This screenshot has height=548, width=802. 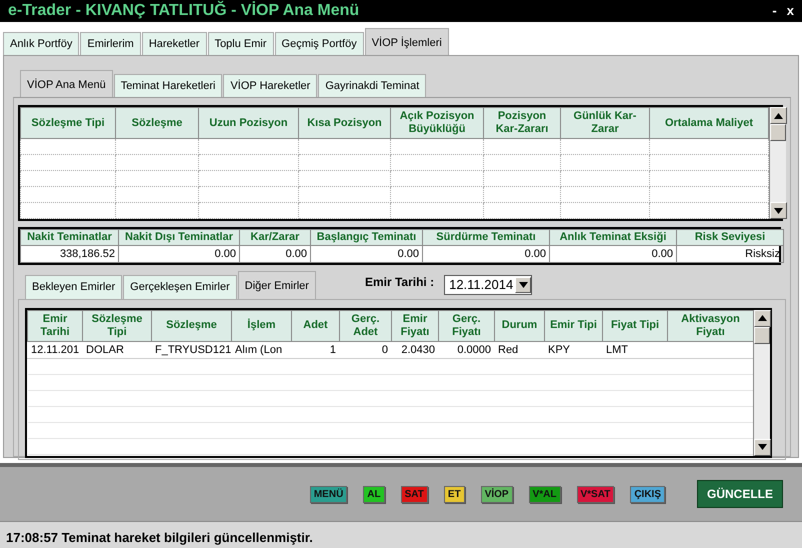 I want to click on column-header: İşlem, so click(x=262, y=325).